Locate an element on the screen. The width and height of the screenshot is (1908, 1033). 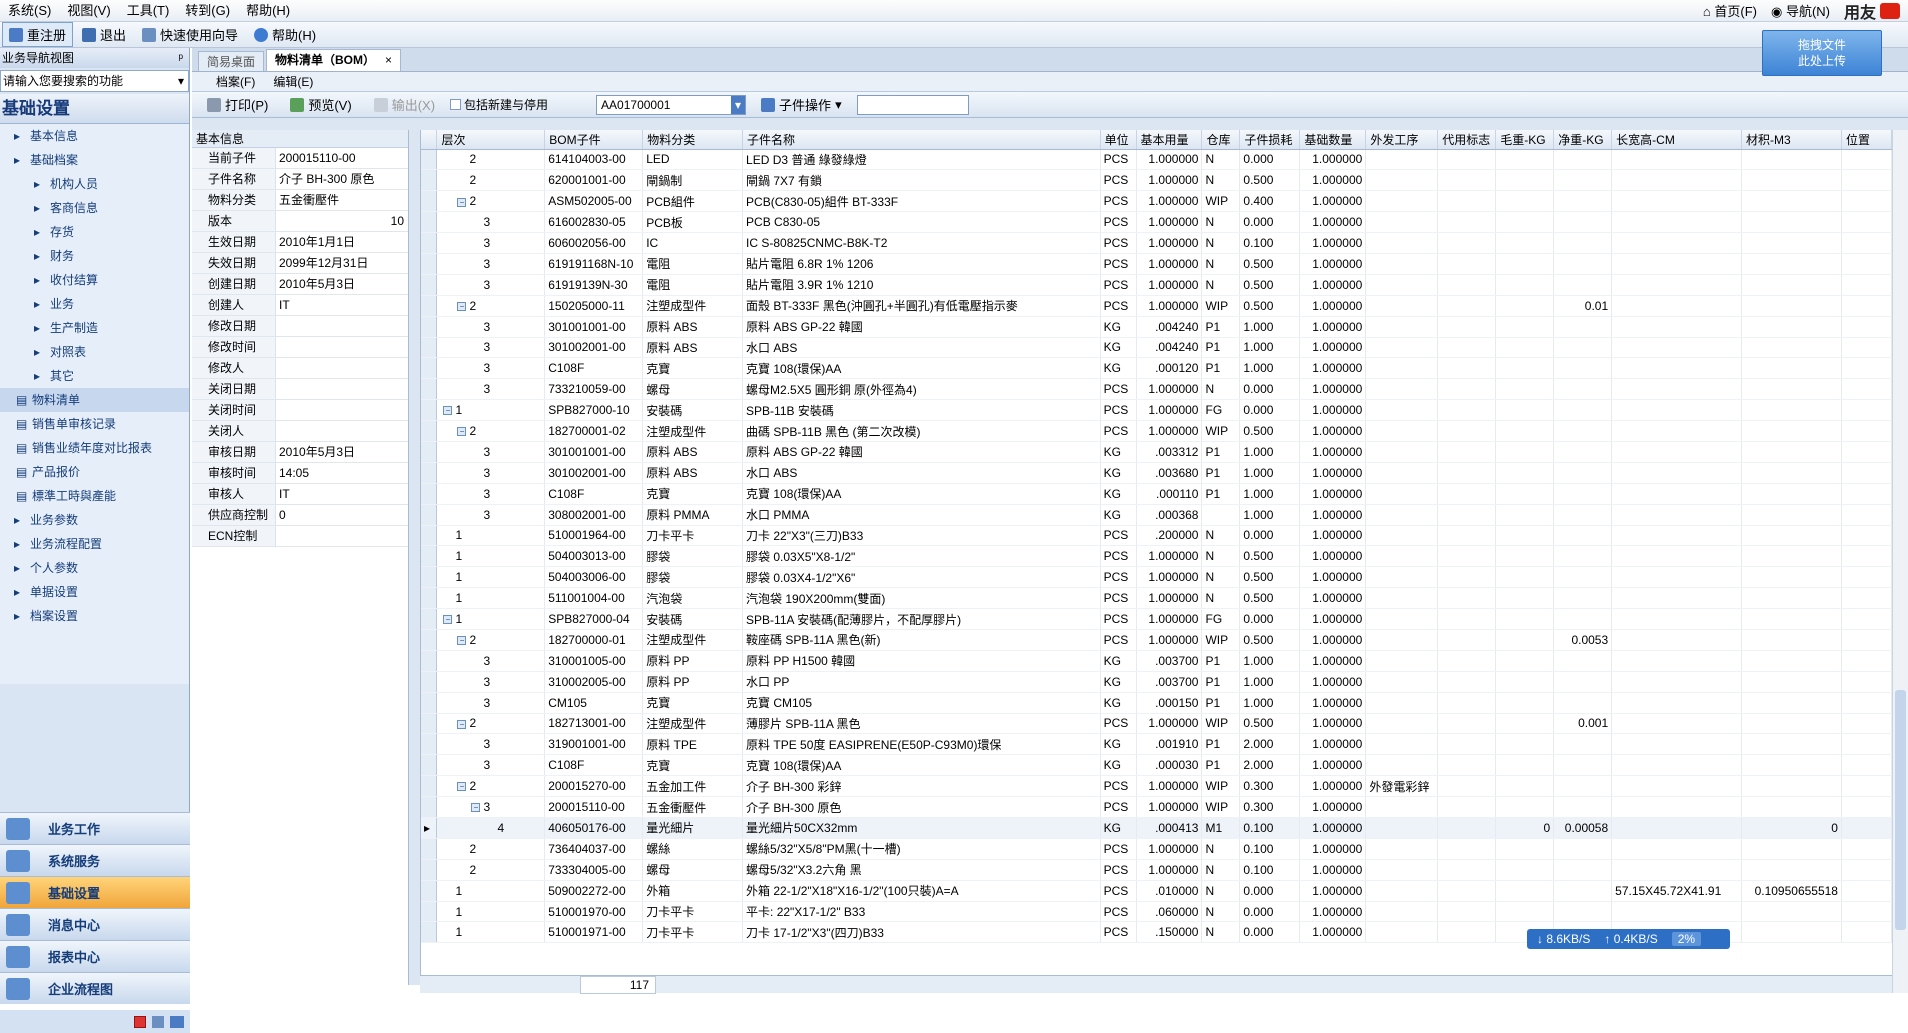
sidebar-item: ▤ 产品报价 is located at coordinates (94, 472).